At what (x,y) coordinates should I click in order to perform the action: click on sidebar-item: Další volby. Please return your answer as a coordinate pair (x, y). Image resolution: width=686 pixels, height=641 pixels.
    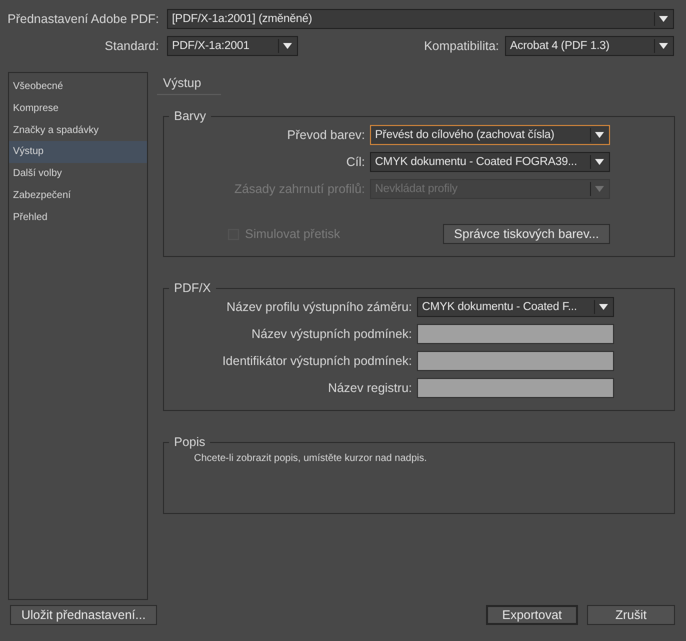
    Looking at the image, I should click on (78, 174).